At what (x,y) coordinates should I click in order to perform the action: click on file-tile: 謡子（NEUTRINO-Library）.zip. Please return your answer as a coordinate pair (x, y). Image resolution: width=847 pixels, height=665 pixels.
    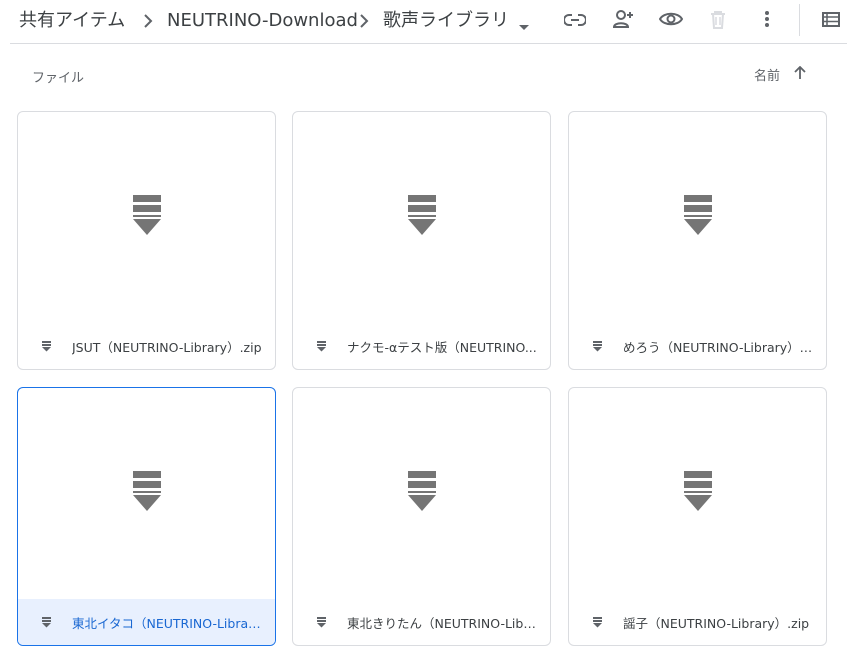
    Looking at the image, I should click on (697, 516).